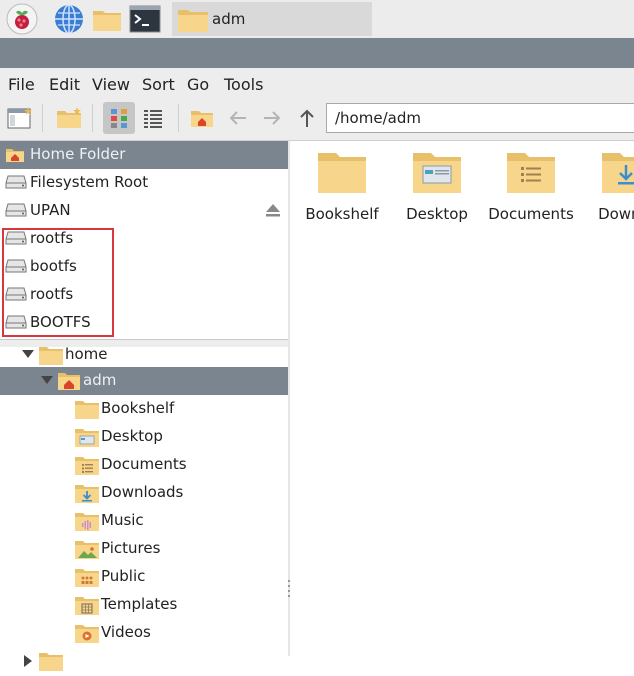  I want to click on taskbar-window-label: adm, so click(229, 19).